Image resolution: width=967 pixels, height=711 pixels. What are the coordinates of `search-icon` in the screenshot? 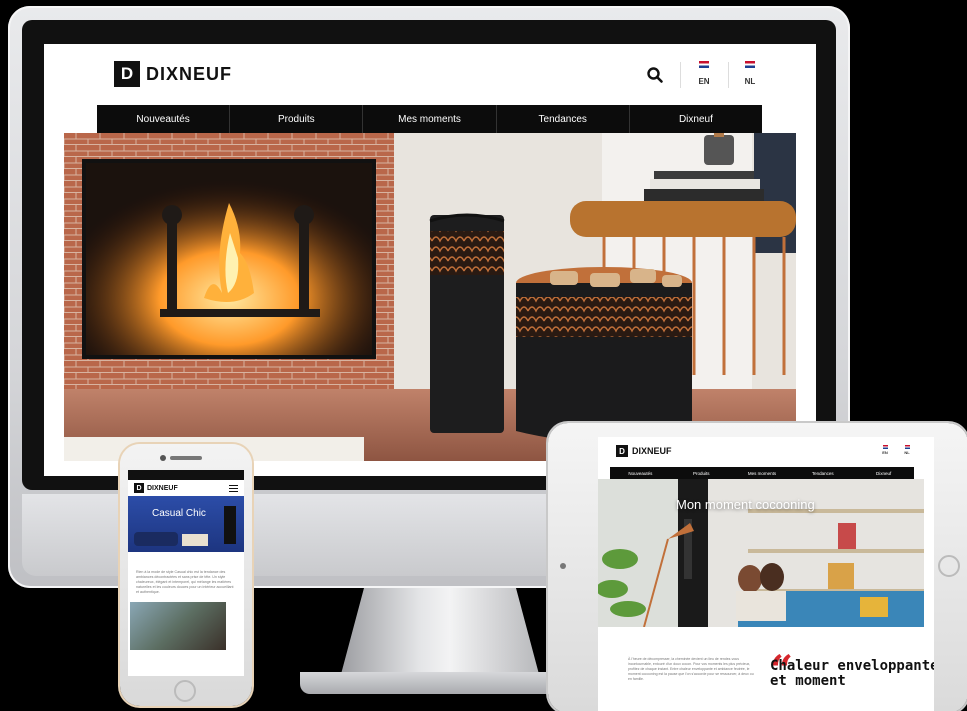 It's located at (655, 75).